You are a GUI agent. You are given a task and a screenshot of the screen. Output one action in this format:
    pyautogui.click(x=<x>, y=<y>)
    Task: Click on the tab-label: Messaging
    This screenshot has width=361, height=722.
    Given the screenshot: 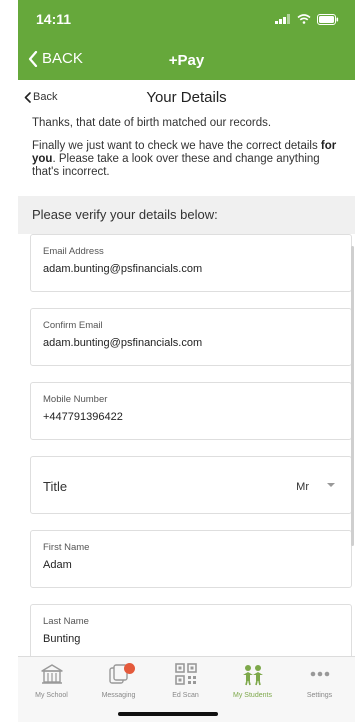 What is the action you would take?
    pyautogui.click(x=118, y=695)
    